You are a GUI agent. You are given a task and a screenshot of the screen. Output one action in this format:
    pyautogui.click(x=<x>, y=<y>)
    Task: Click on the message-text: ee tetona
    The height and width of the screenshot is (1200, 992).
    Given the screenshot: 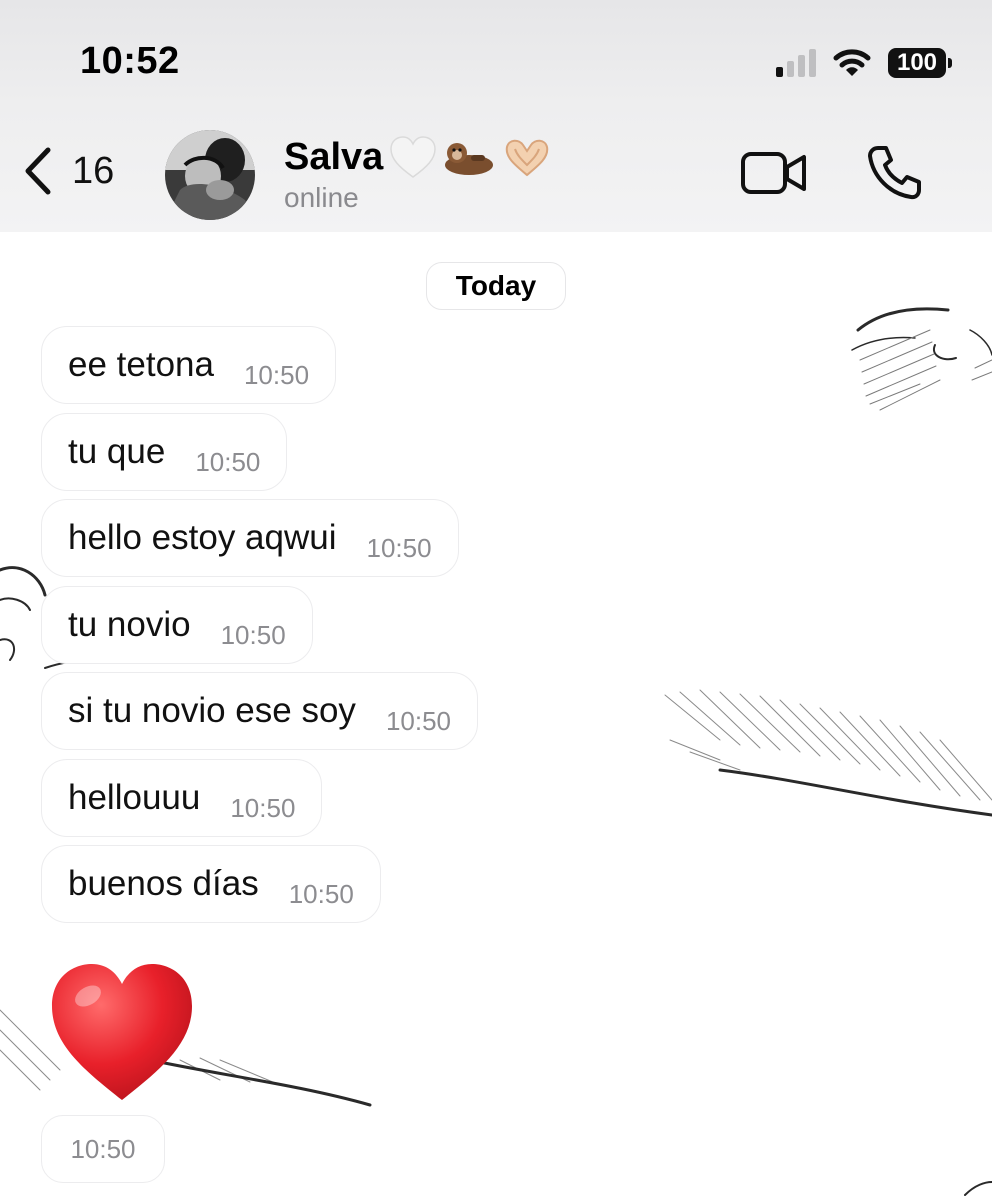 What is the action you would take?
    pyautogui.click(x=141, y=364)
    